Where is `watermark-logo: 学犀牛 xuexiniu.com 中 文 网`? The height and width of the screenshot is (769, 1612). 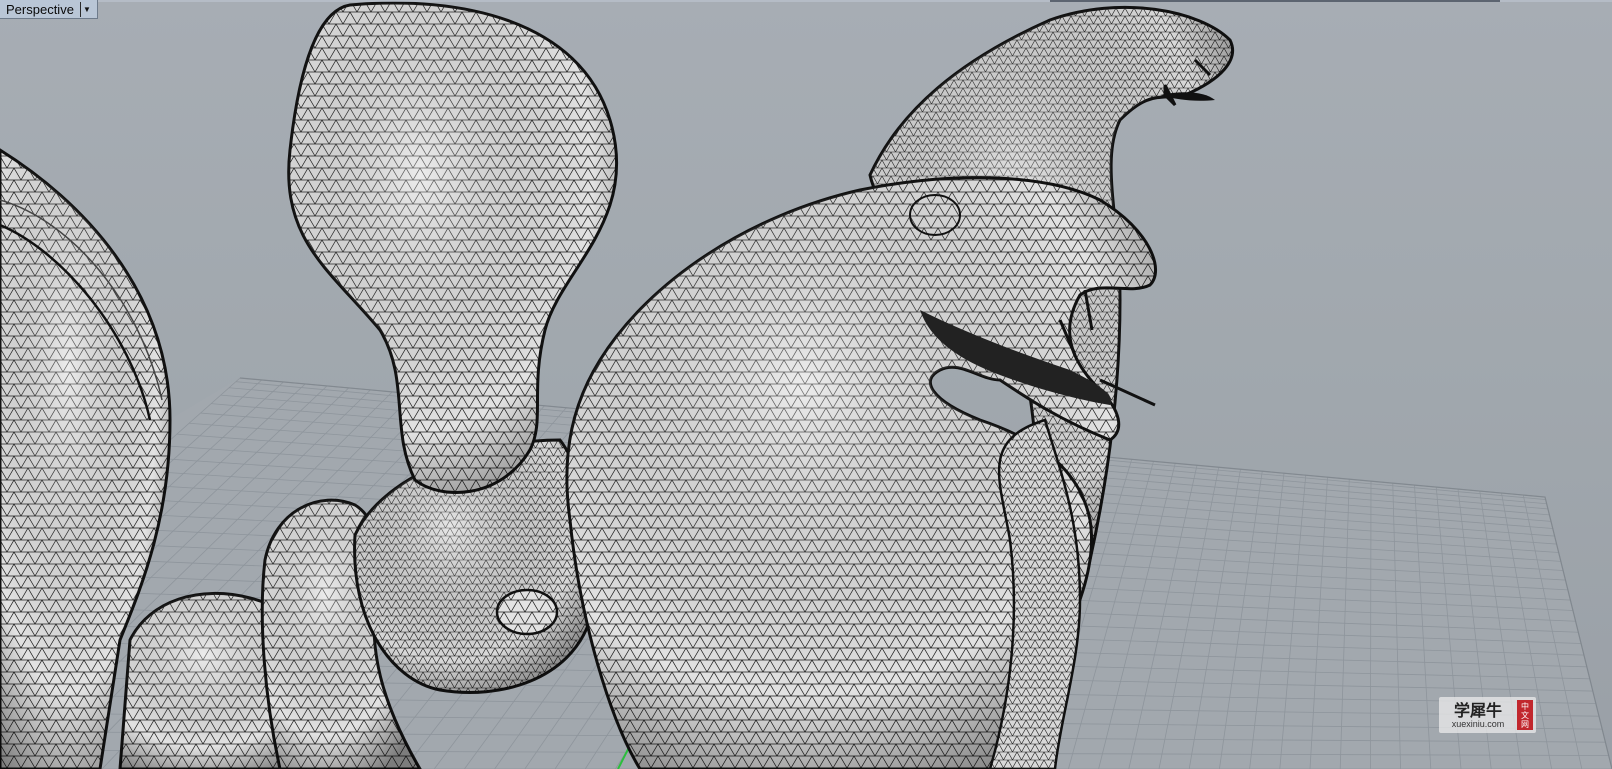 watermark-logo: 学犀牛 xuexiniu.com 中 文 网 is located at coordinates (1487, 715).